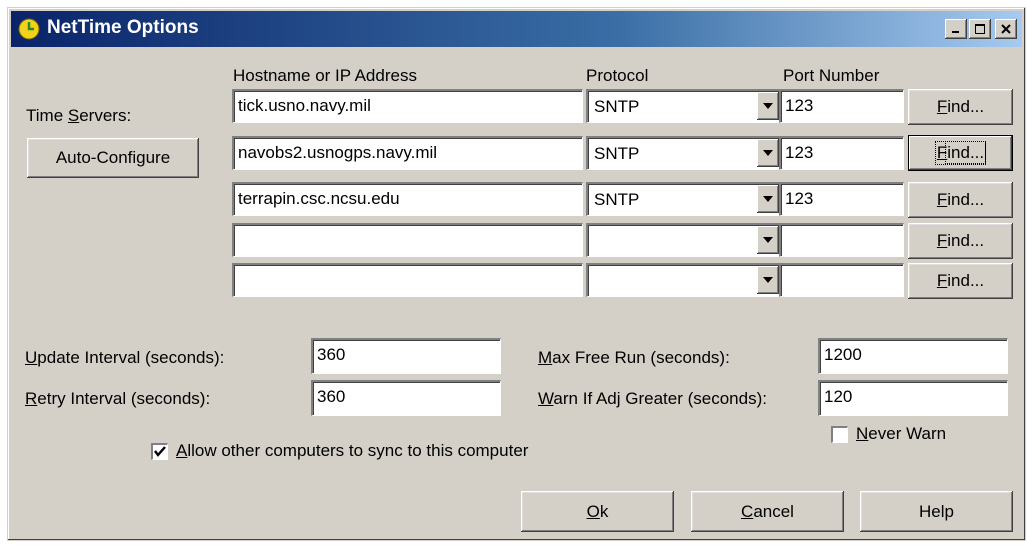  What do you see at coordinates (683, 106) in the screenshot?
I see `protocol-select-1: SNTP` at bounding box center [683, 106].